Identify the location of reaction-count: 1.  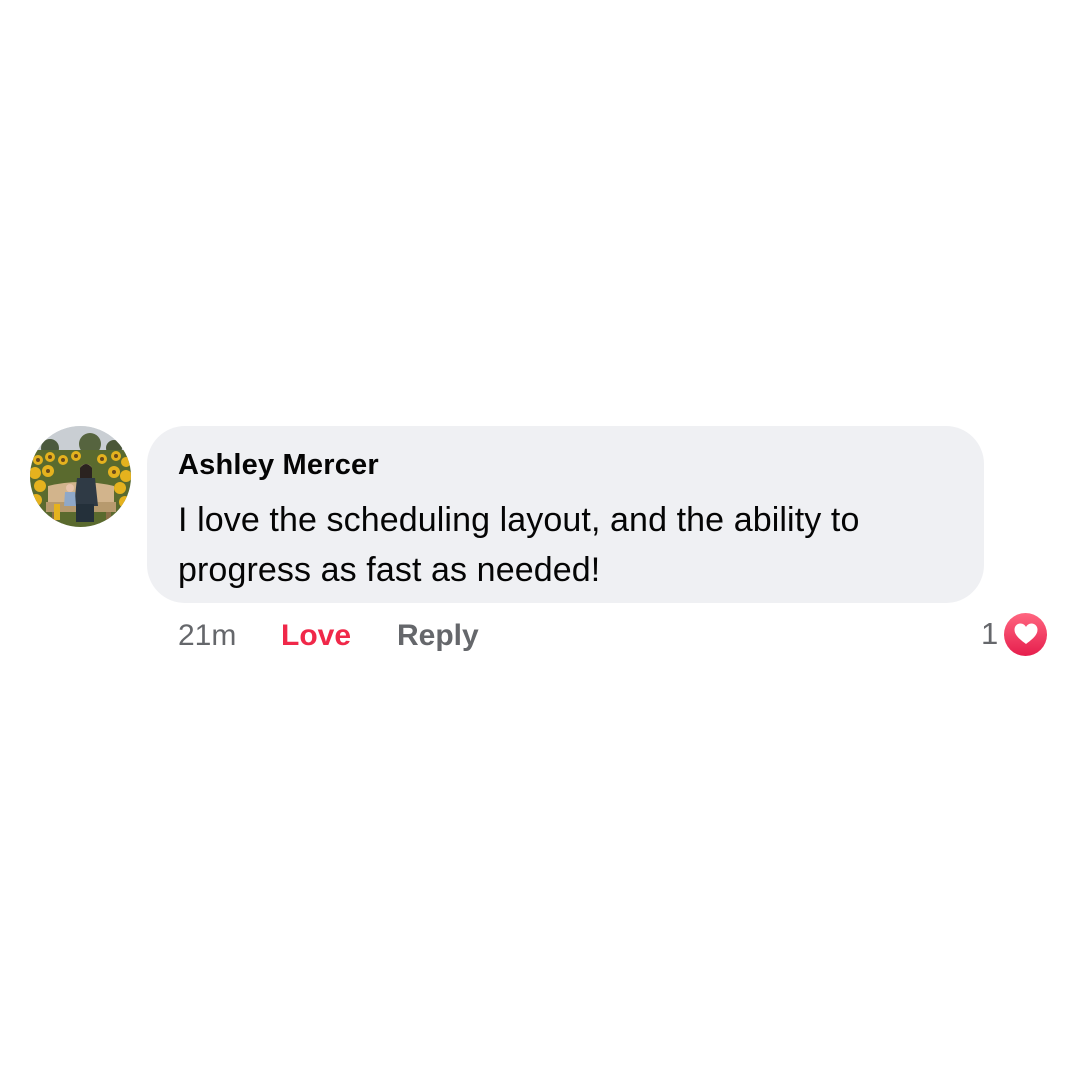
(990, 633).